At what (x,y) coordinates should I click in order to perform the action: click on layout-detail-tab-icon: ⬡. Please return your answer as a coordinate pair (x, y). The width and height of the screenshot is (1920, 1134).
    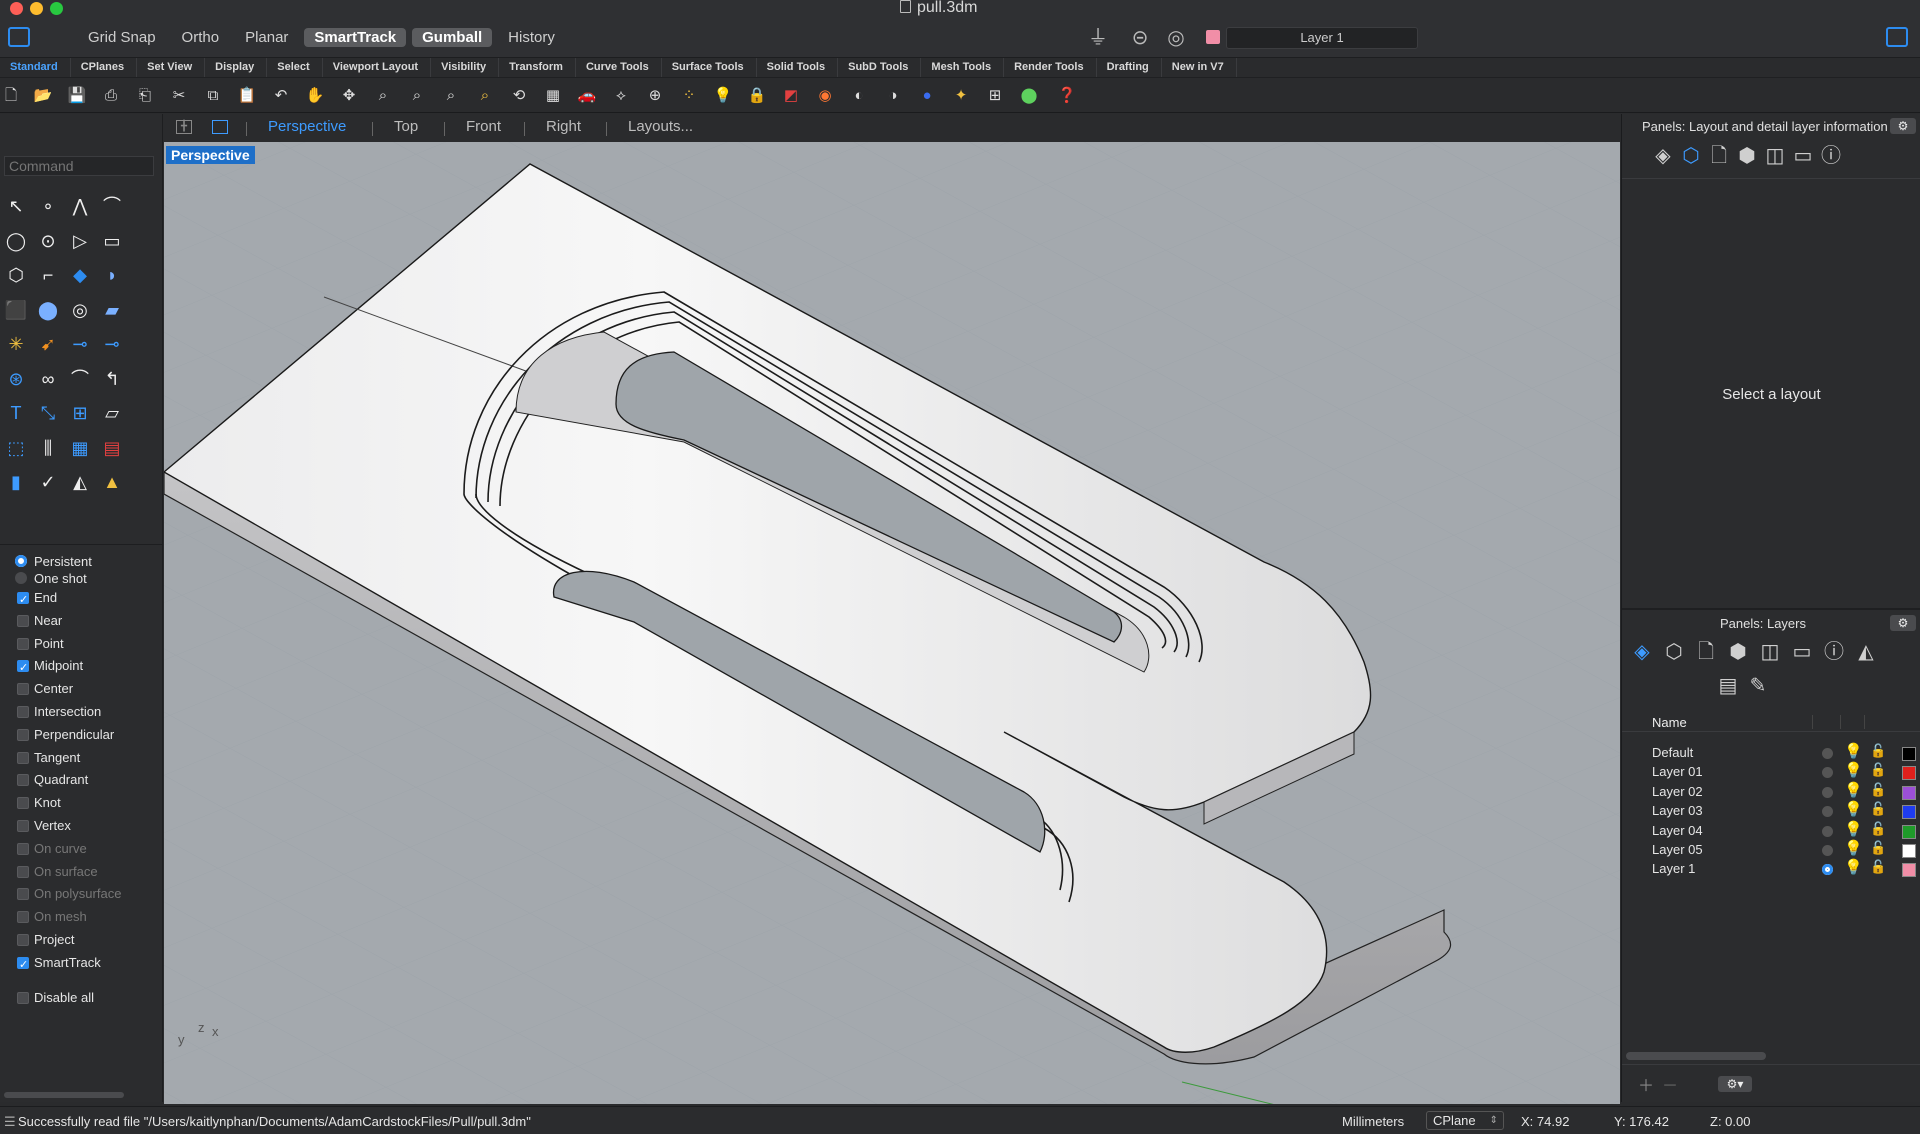
    Looking at the image, I should click on (1691, 156).